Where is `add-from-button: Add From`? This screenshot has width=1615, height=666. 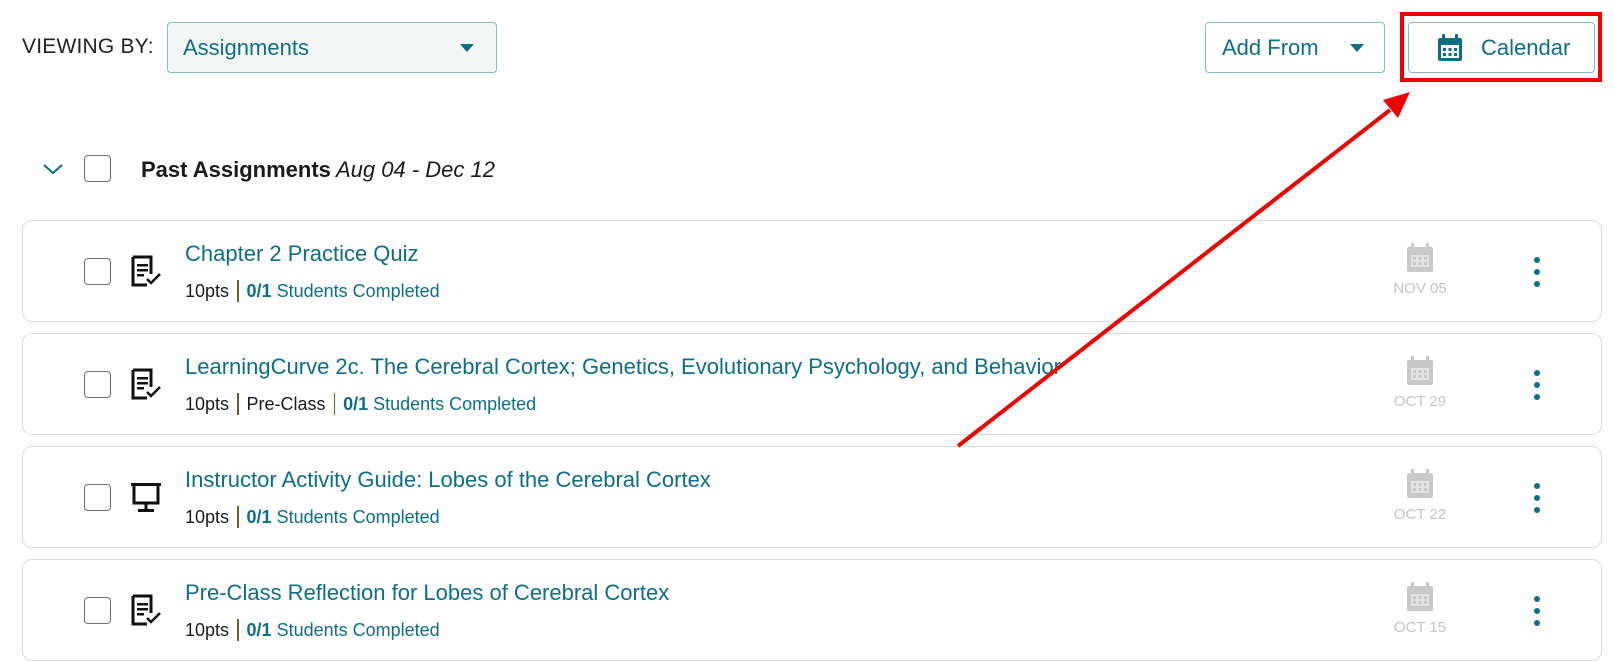
add-from-button: Add From is located at coordinates (1295, 47).